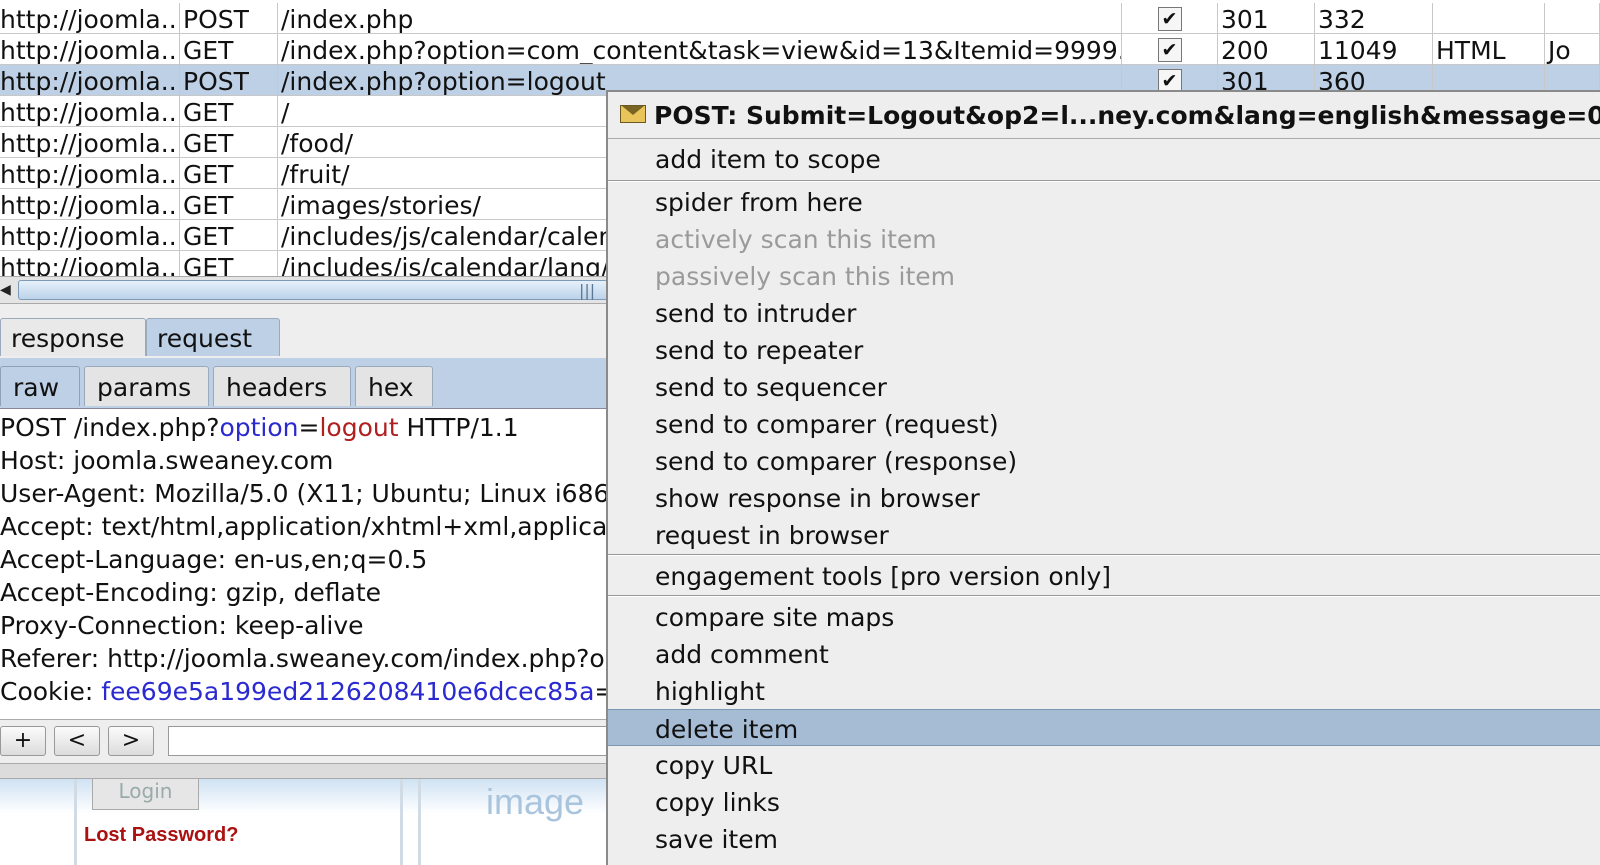  What do you see at coordinates (458, 427) in the screenshot?
I see `request-line-suffix: HTTP/1.1` at bounding box center [458, 427].